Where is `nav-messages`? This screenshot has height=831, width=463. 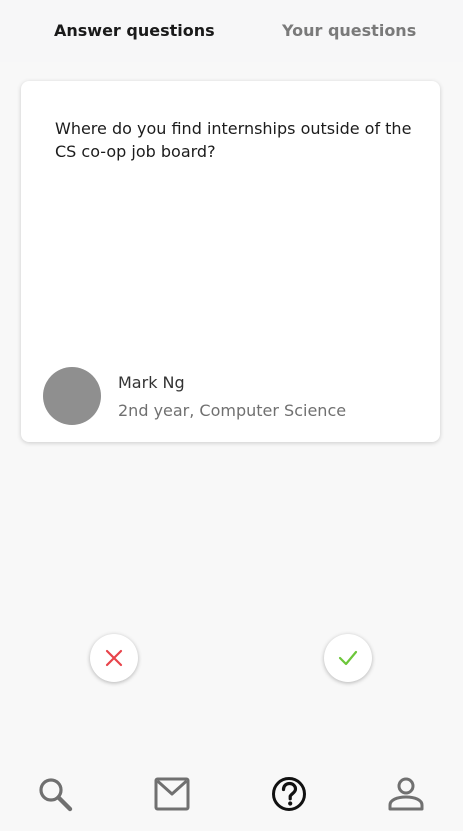 nav-messages is located at coordinates (172, 794).